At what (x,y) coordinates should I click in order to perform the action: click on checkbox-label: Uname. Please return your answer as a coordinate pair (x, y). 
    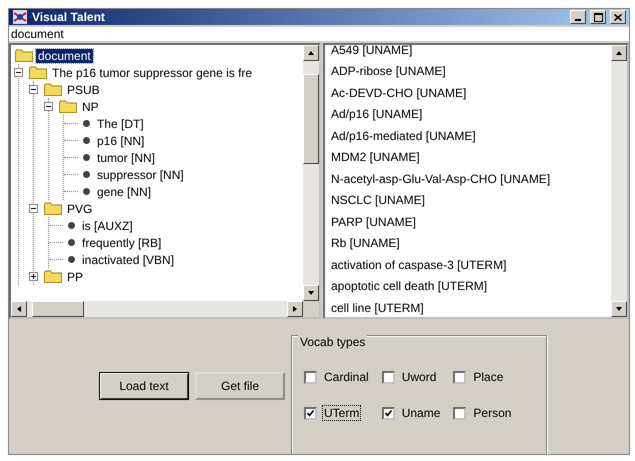
    Looking at the image, I should click on (421, 413).